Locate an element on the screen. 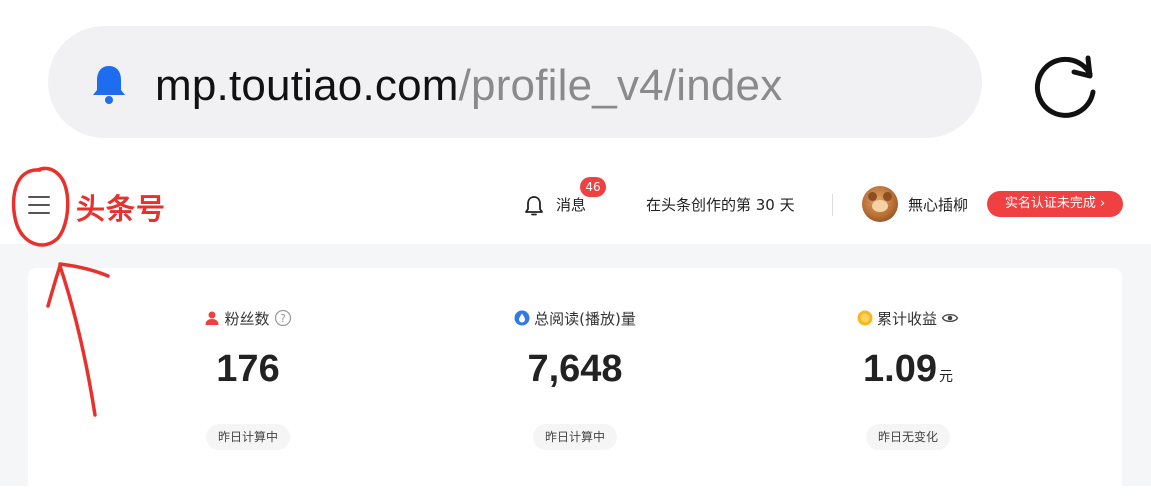  stat-followers-label: 粉丝数 is located at coordinates (247, 319).